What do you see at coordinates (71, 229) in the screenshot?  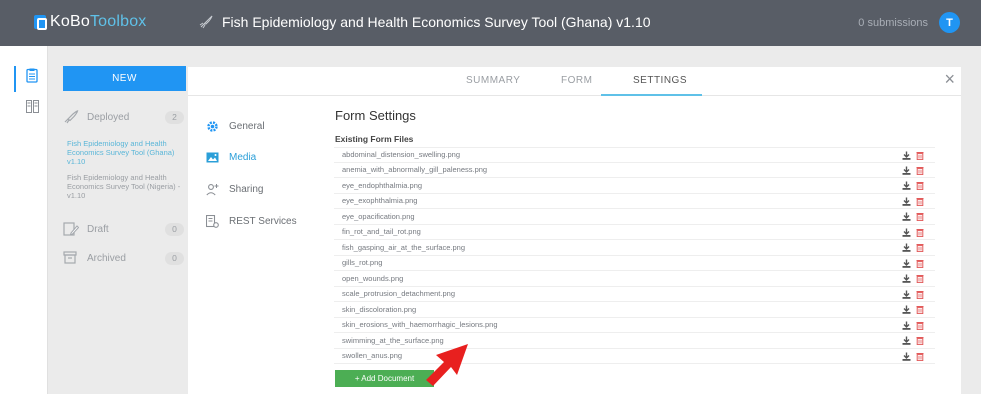 I see `draft-icon` at bounding box center [71, 229].